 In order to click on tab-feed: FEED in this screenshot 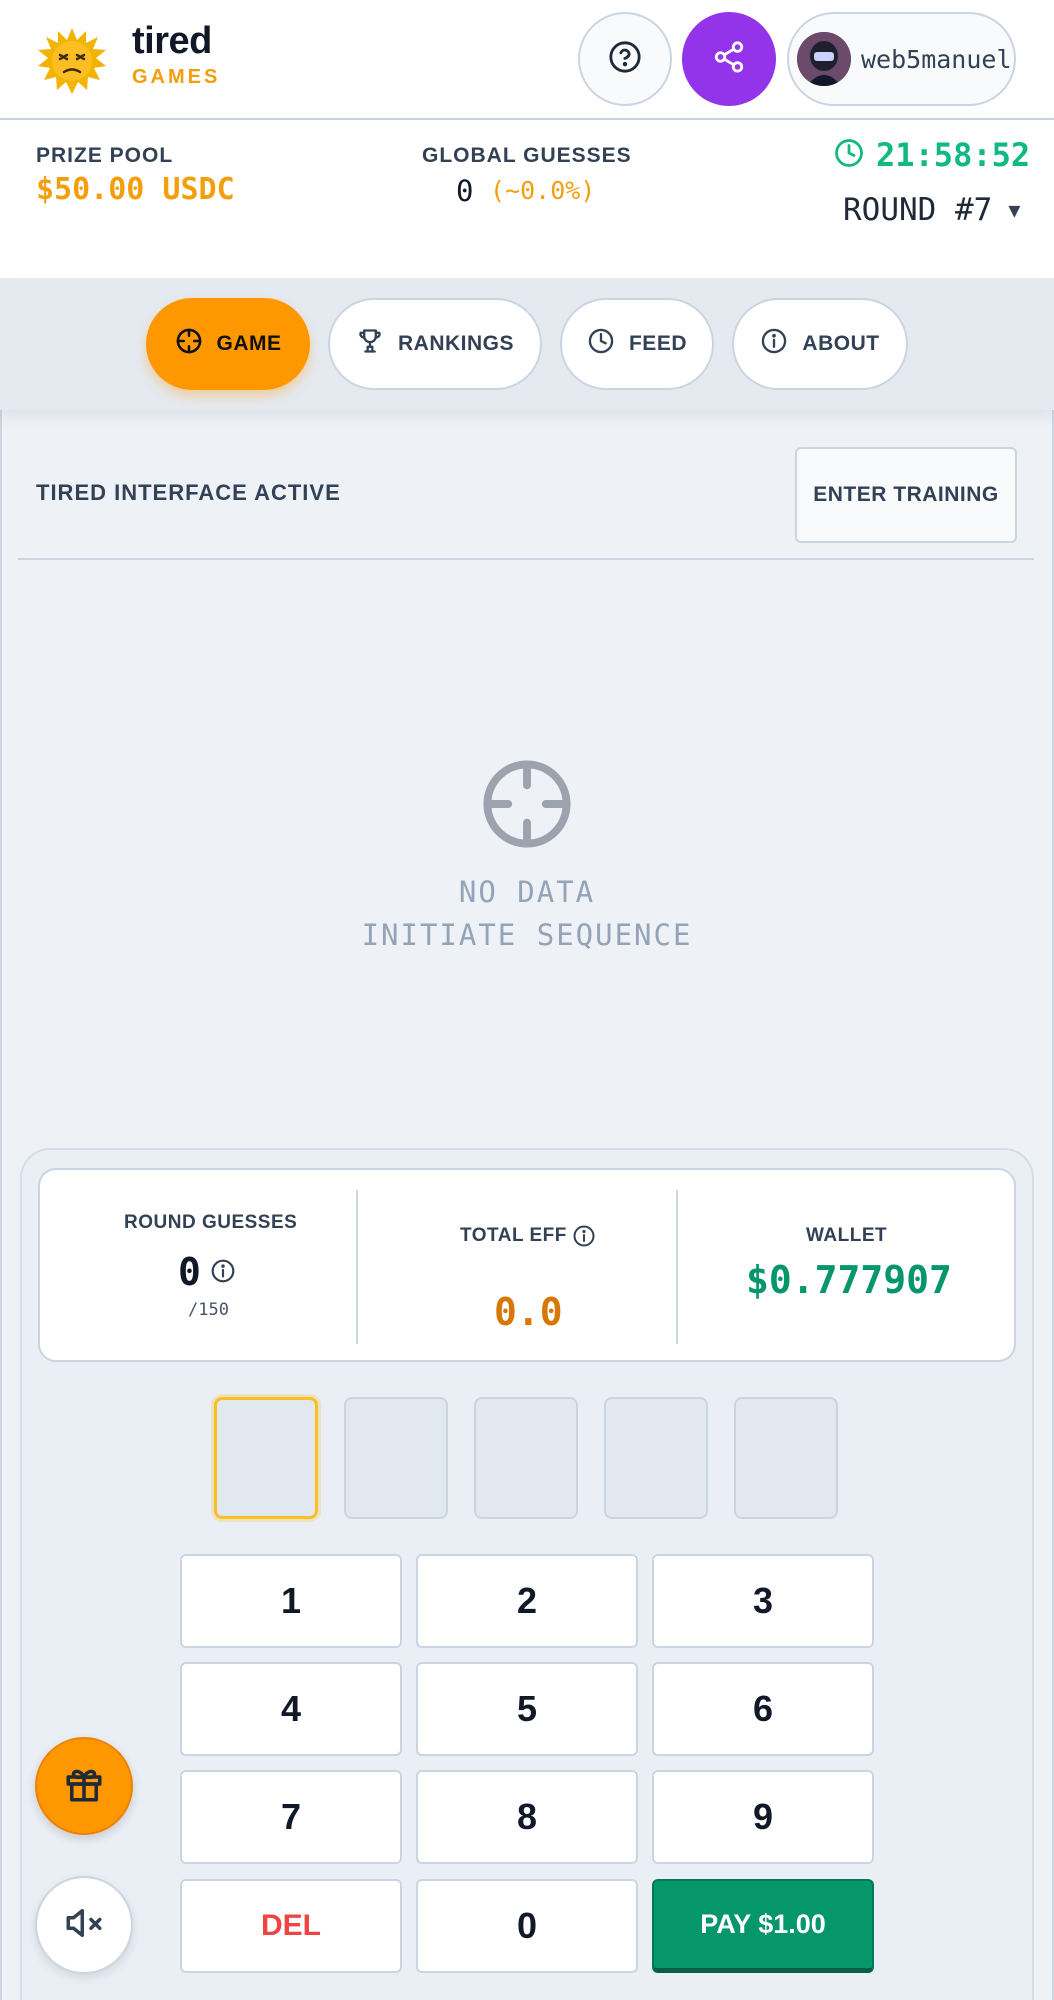, I will do `click(637, 344)`.